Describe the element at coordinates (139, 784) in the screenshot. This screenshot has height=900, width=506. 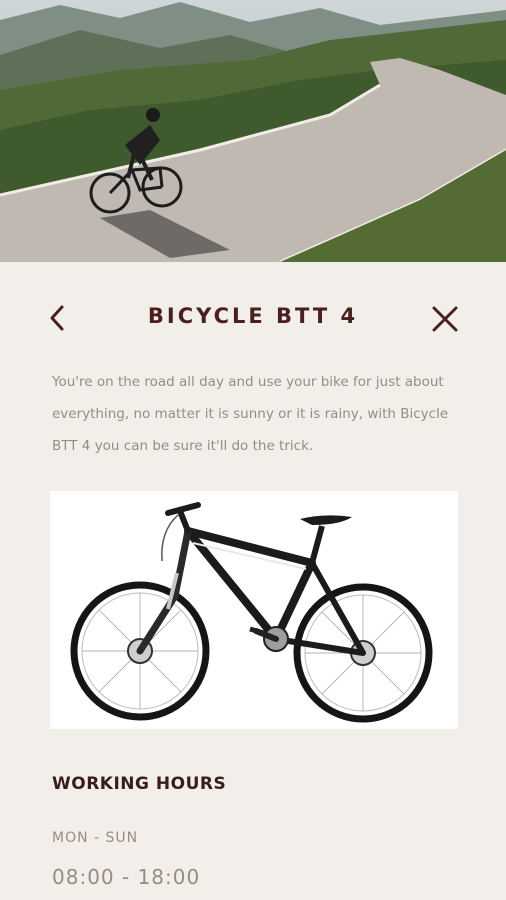
I see `working-hours-title: WORKING HOURS` at that location.